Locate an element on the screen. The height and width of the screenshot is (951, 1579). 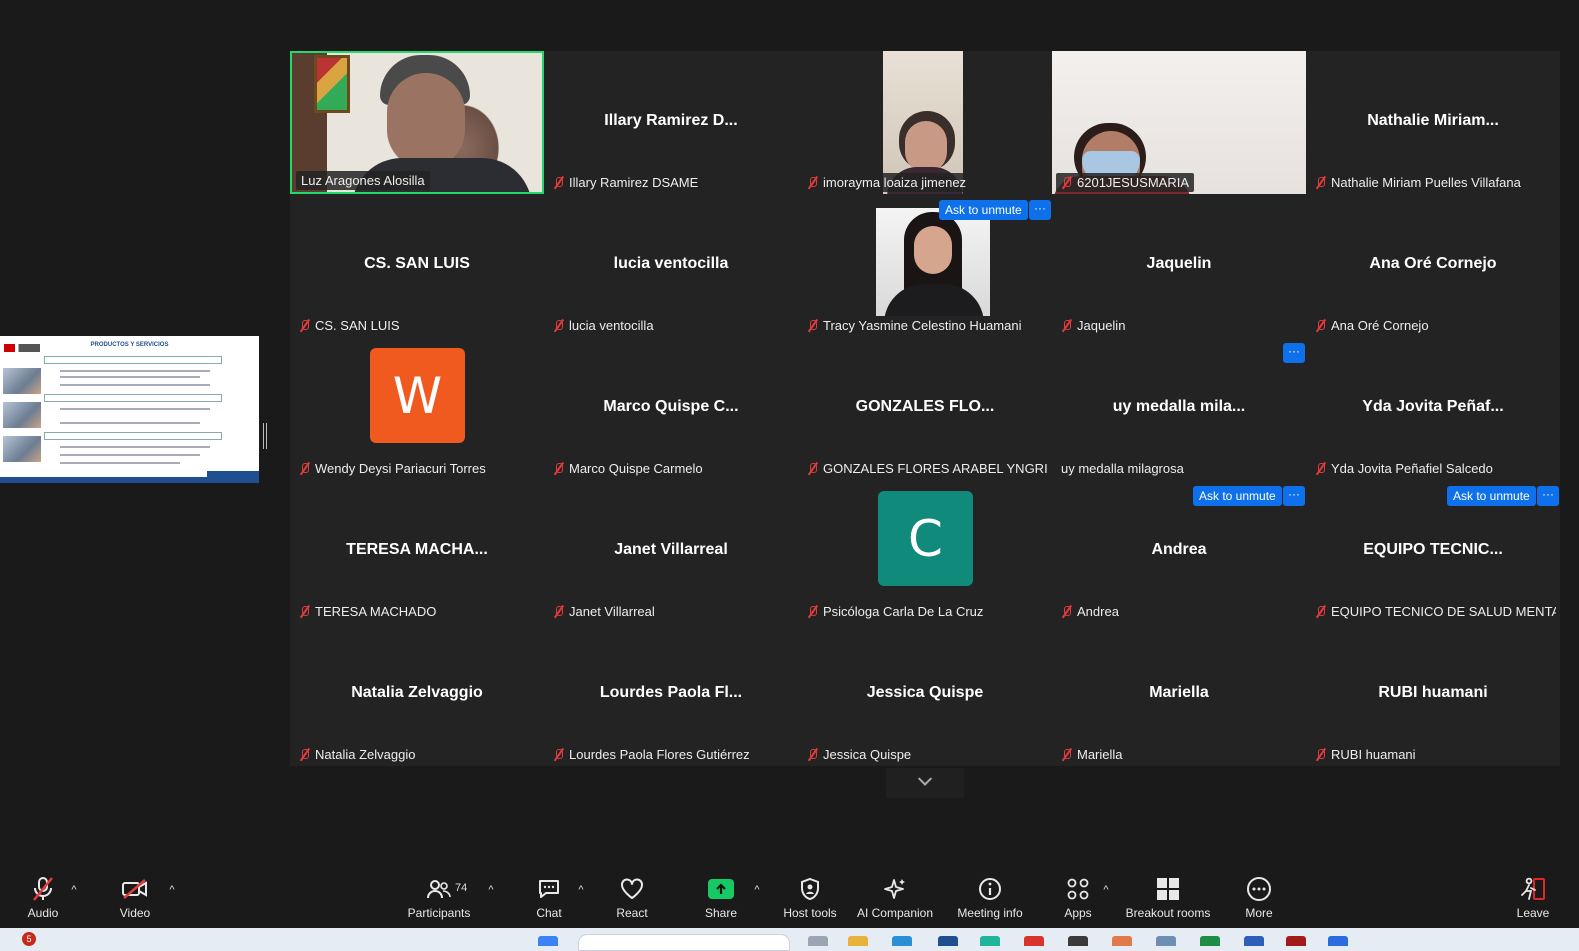
participant-tile: Mariella Mariella is located at coordinates (1179, 694).